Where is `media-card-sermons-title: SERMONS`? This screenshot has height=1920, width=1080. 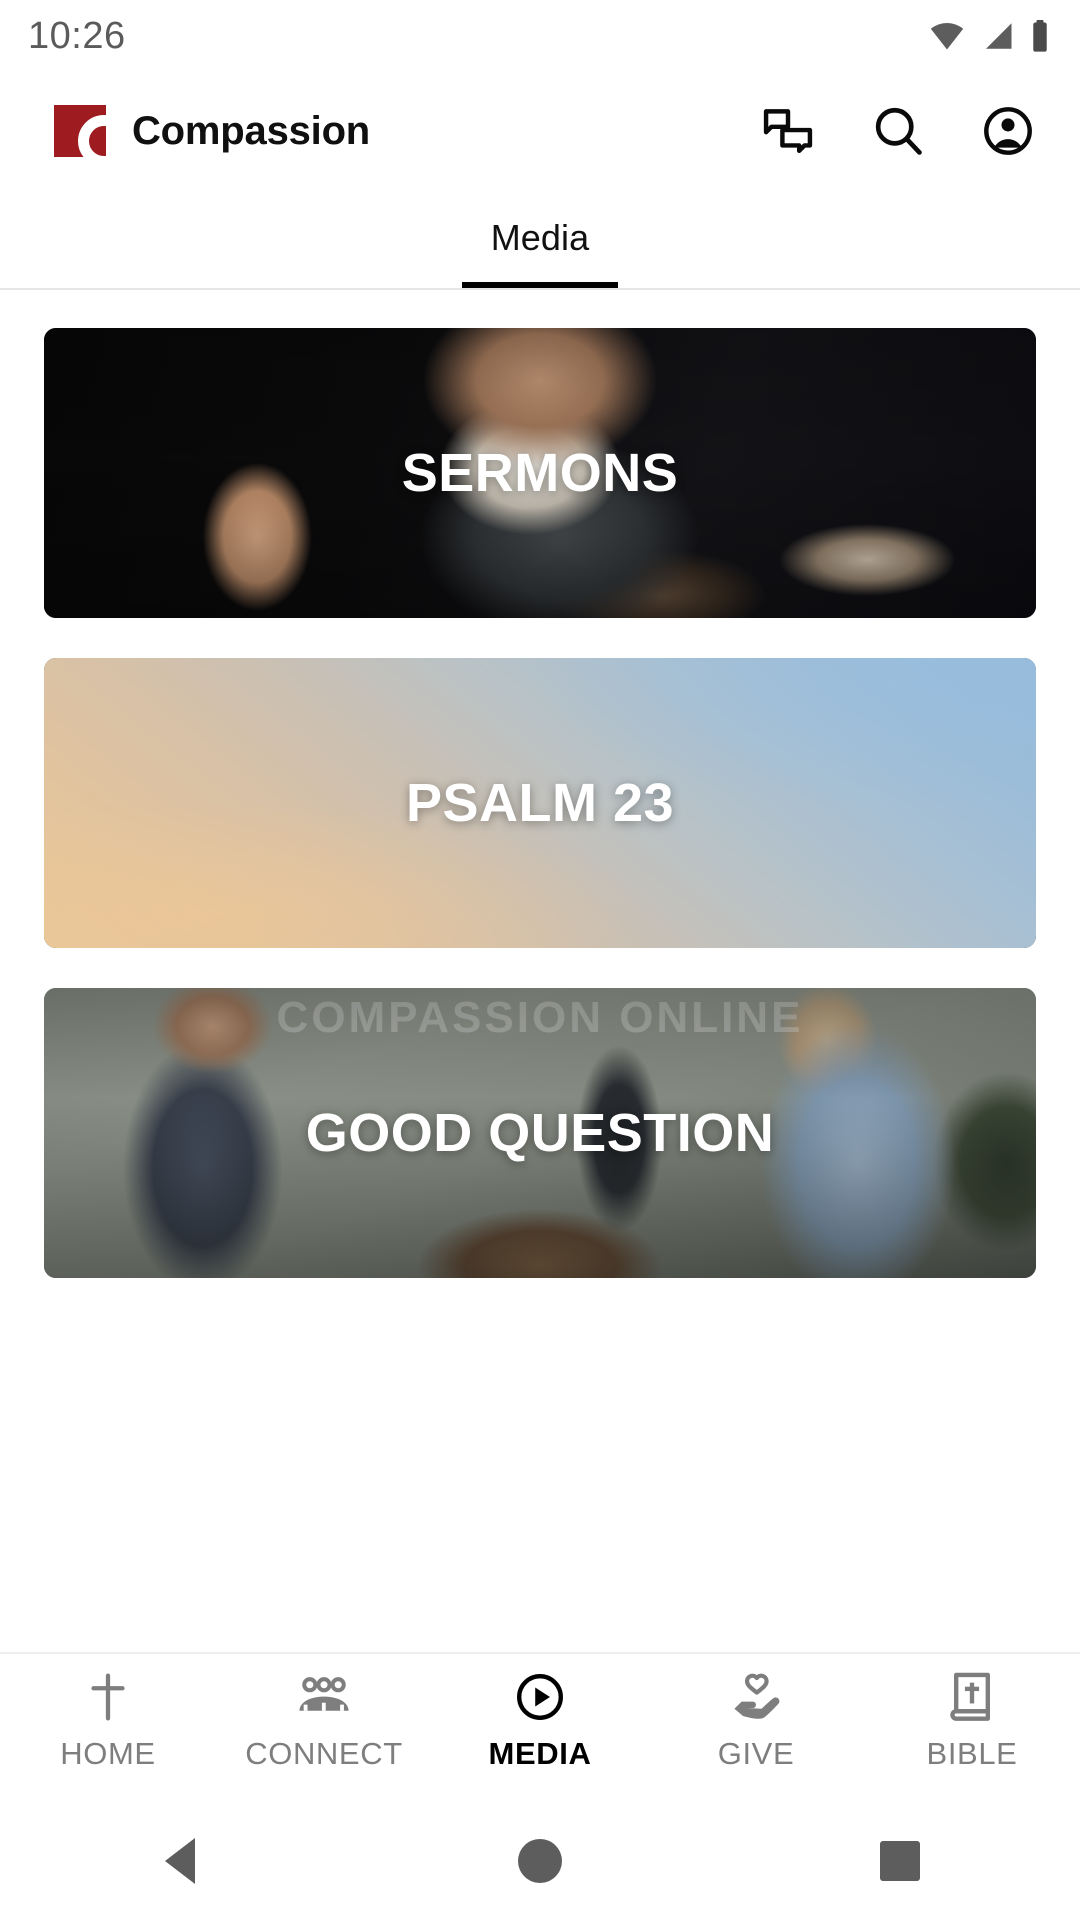 media-card-sermons-title: SERMONS is located at coordinates (540, 473).